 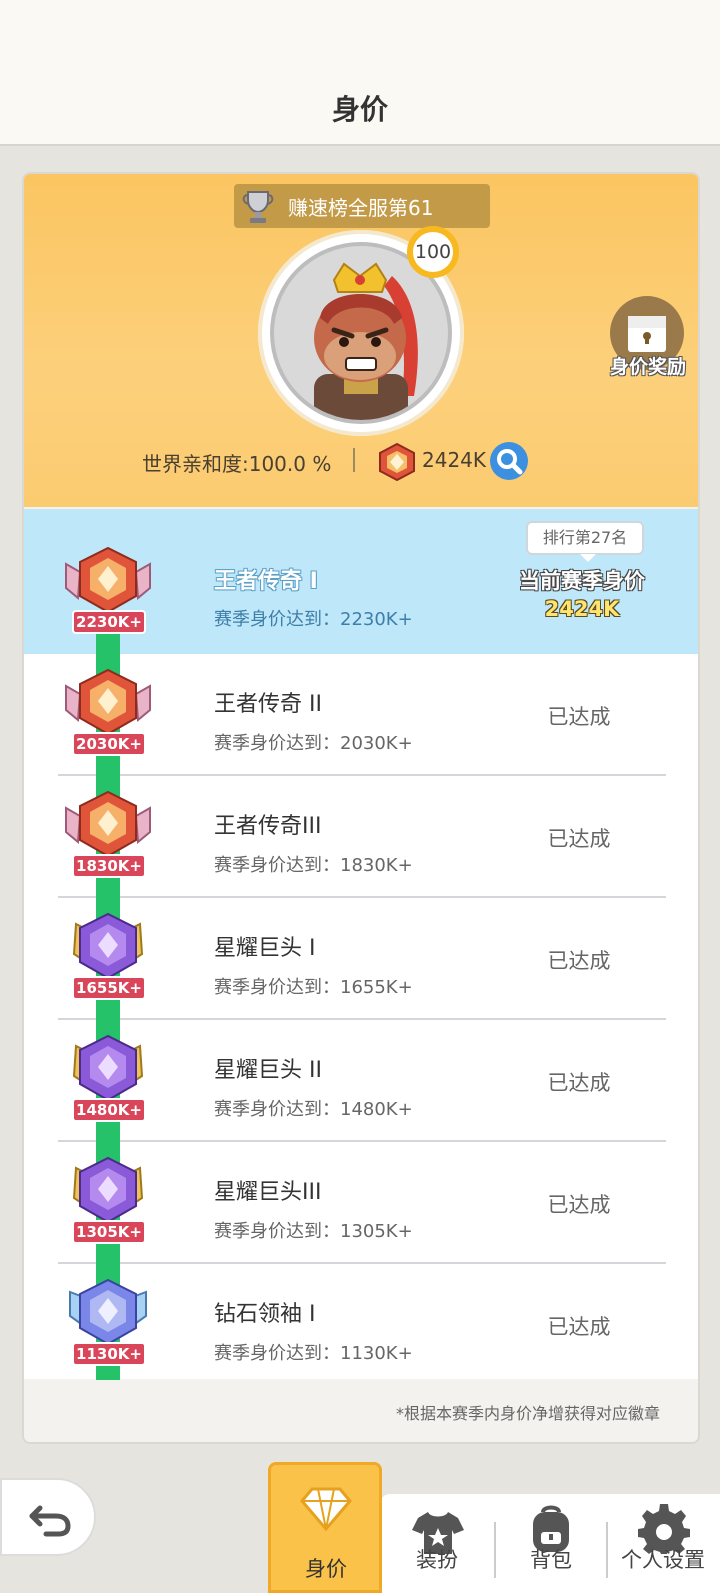 I want to click on tab-label: 装扮, so click(x=437, y=1560).